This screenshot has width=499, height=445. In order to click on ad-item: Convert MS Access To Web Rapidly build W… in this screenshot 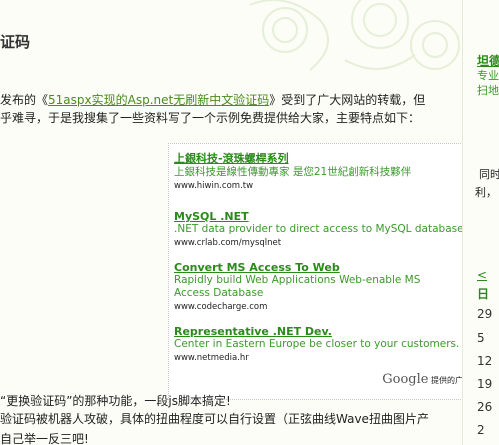, I will do `click(318, 286)`.